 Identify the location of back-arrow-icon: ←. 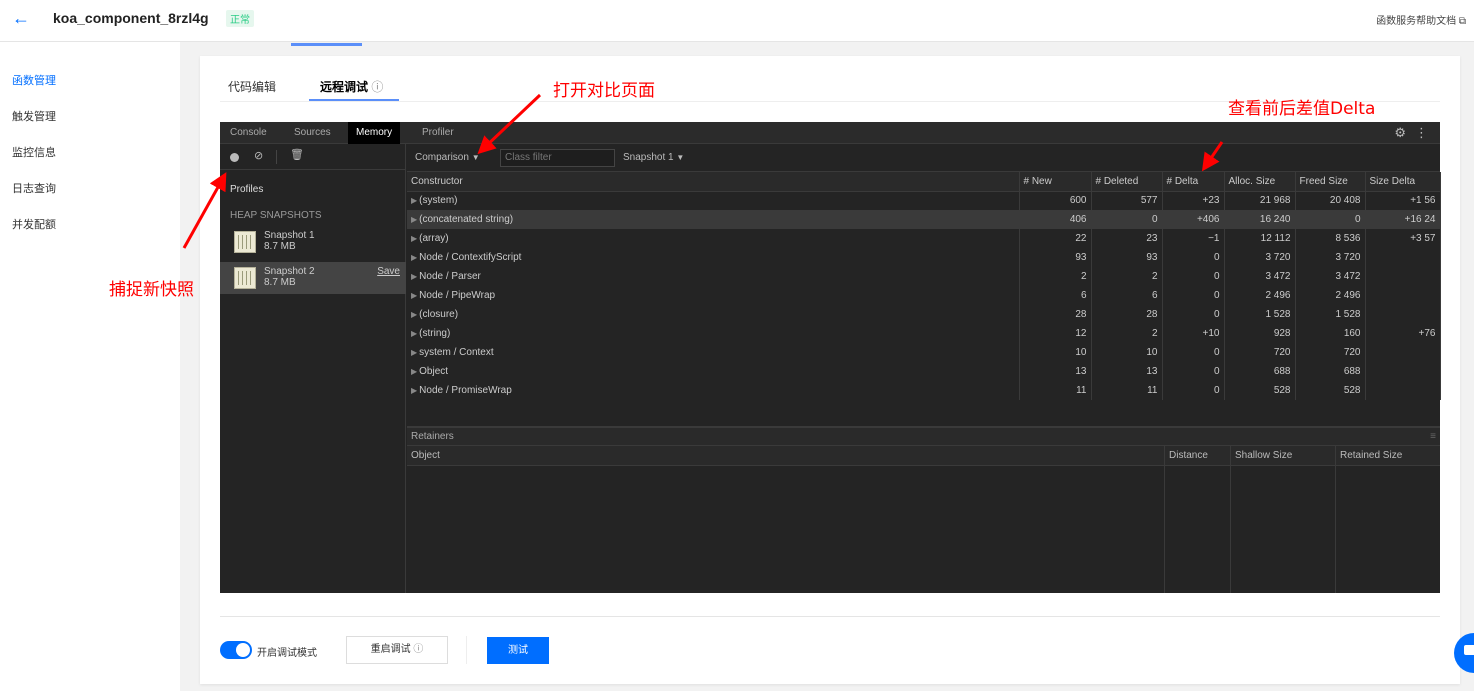
(21, 18).